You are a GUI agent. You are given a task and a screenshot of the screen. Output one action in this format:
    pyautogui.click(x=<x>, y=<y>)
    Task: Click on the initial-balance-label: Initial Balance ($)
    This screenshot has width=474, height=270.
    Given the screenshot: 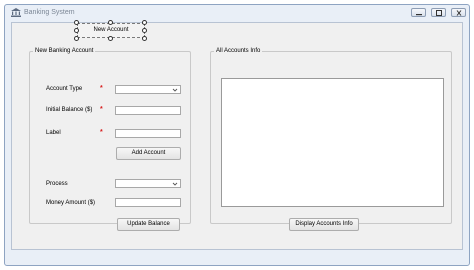 What is the action you would take?
    pyautogui.click(x=69, y=110)
    